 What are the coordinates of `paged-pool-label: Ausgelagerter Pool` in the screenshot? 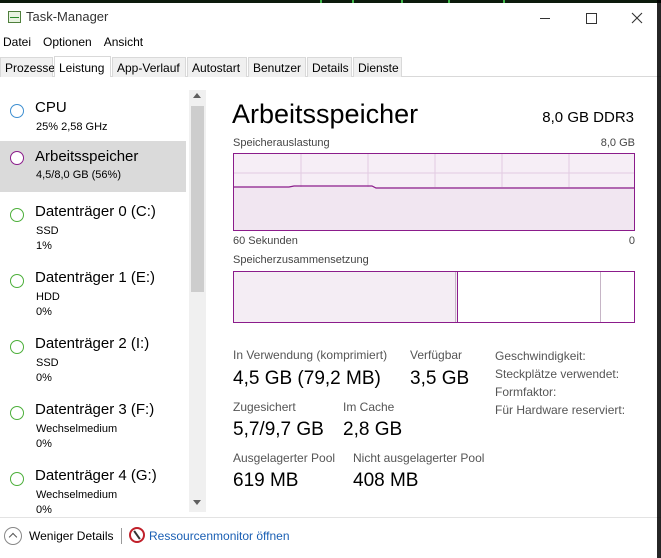 It's located at (284, 458).